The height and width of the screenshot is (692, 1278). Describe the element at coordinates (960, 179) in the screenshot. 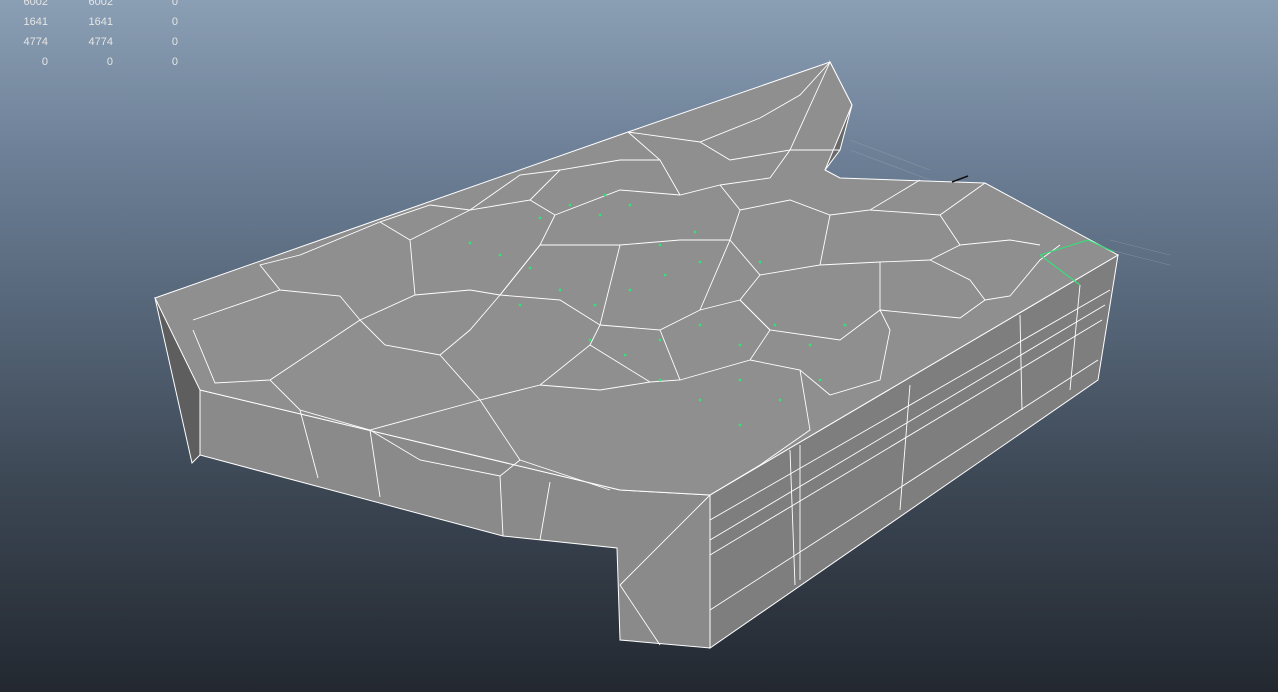

I see `pivot-marker` at that location.